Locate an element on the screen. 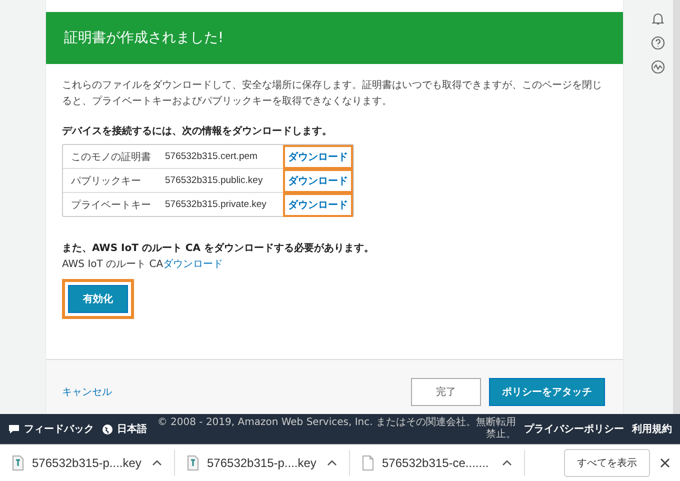 This screenshot has height=481, width=680. speech-bubble-icon is located at coordinates (14, 429).